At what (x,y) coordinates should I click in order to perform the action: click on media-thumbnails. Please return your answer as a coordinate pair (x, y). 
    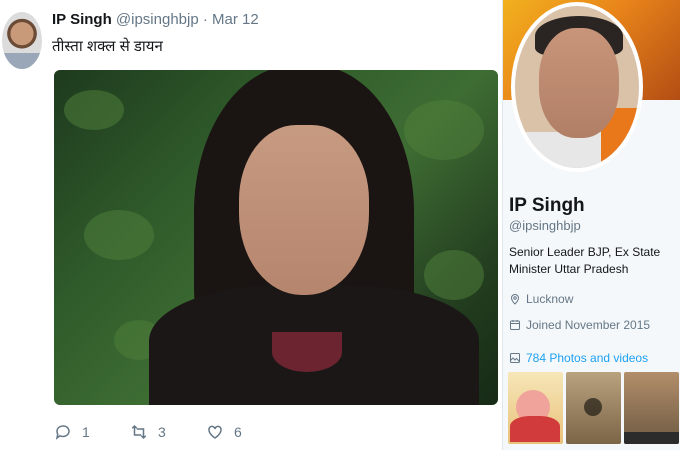
    Looking at the image, I should click on (593, 408).